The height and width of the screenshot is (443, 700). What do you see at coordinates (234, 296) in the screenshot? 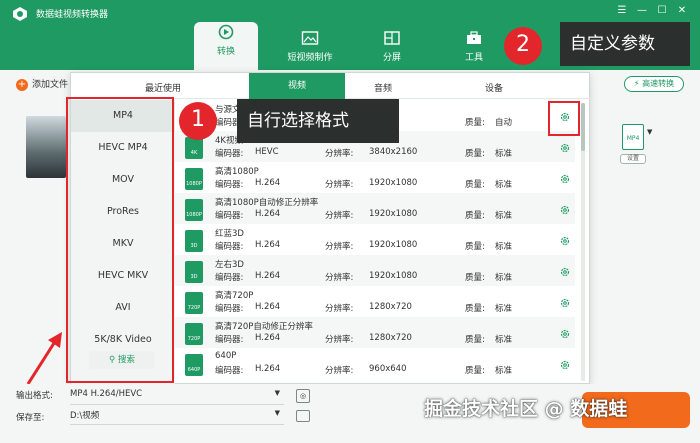
I see `preset-name: 高清720P` at bounding box center [234, 296].